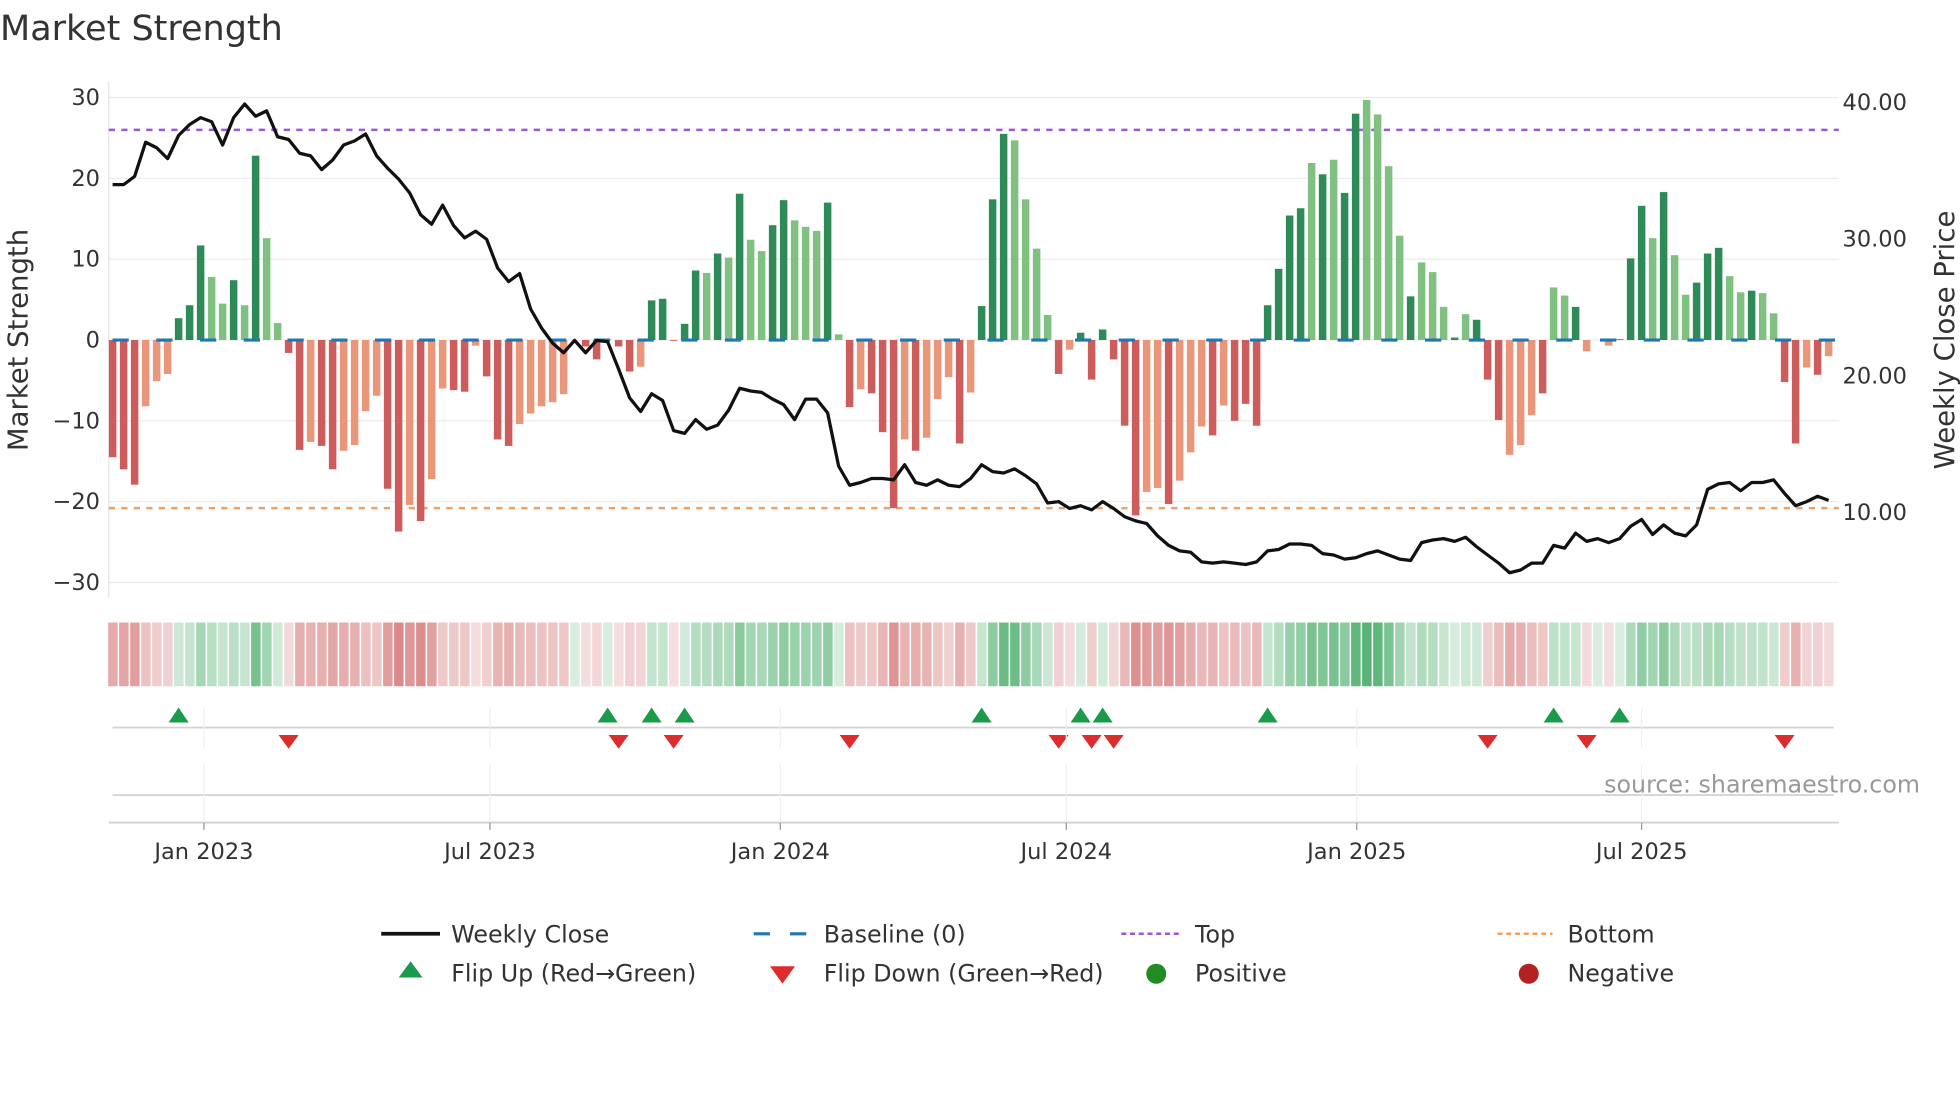 The width and height of the screenshot is (1960, 1102). What do you see at coordinates (495, 935) in the screenshot?
I see `legend-item-line: Weekly Close` at bounding box center [495, 935].